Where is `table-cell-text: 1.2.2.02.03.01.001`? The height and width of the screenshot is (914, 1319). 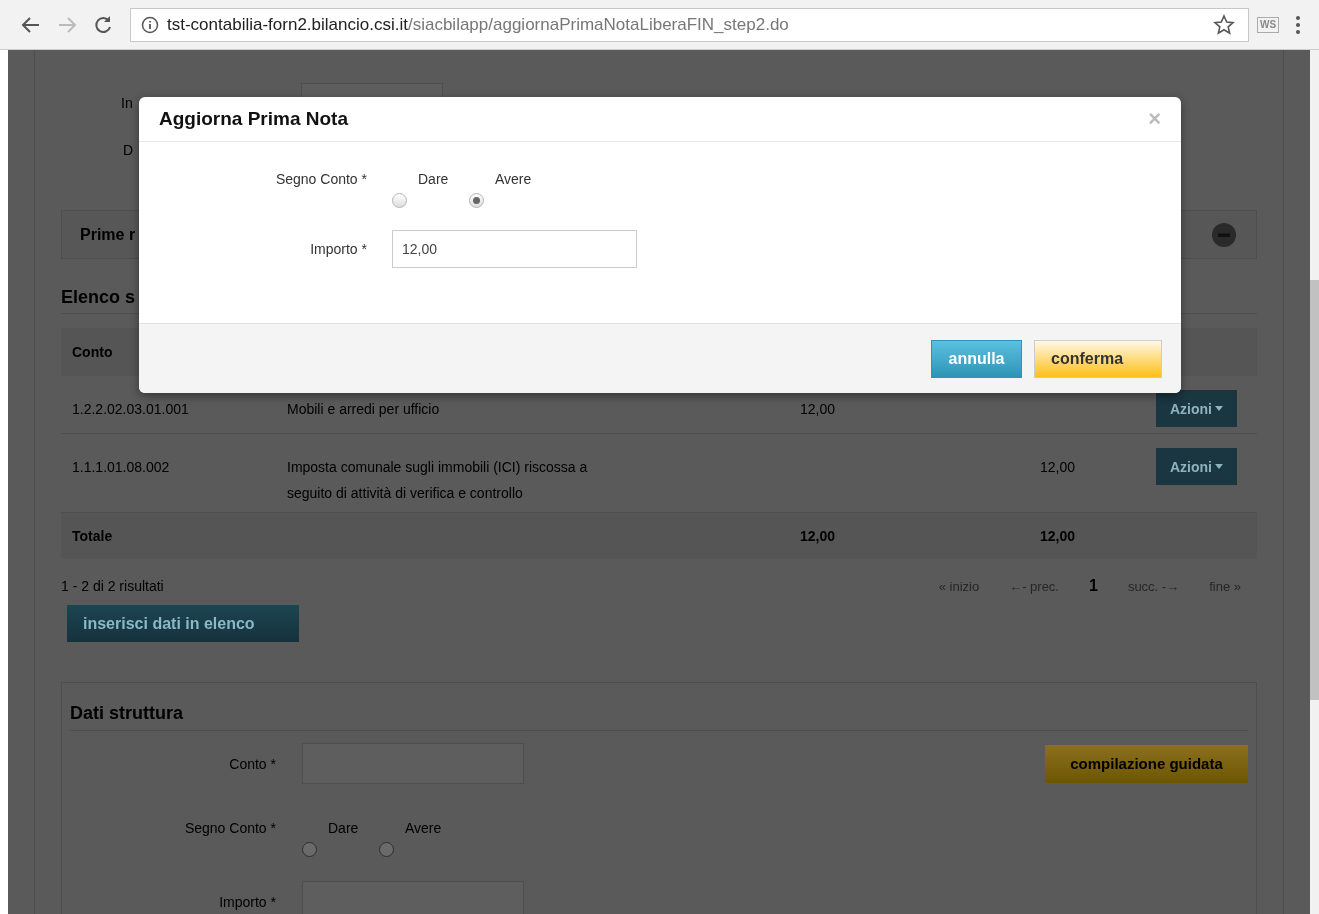
table-cell-text: 1.2.2.02.03.01.001 is located at coordinates (131, 409).